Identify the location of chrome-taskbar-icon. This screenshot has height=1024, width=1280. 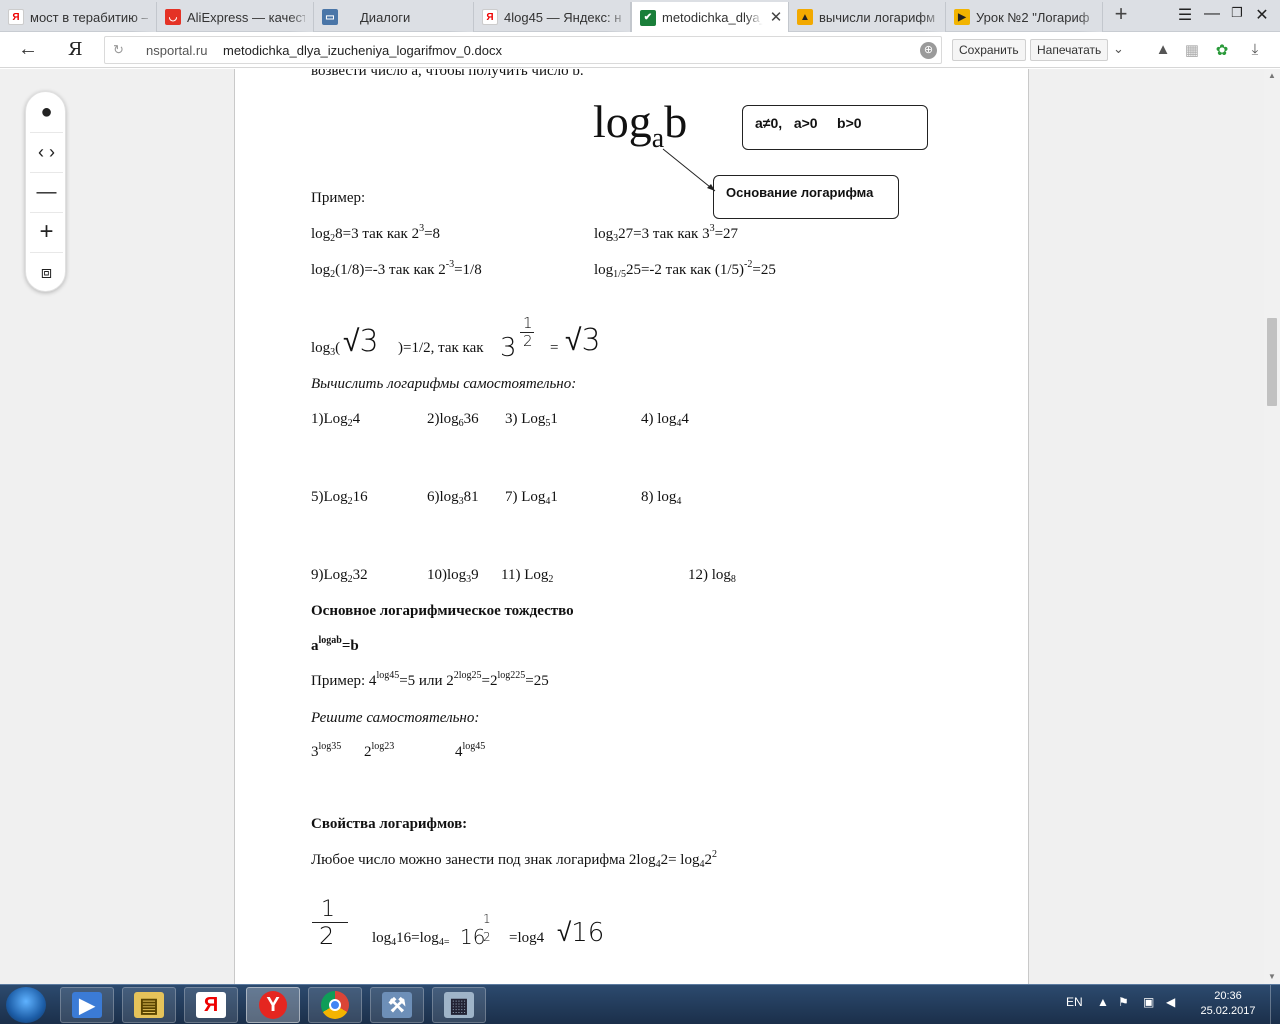
(335, 1005).